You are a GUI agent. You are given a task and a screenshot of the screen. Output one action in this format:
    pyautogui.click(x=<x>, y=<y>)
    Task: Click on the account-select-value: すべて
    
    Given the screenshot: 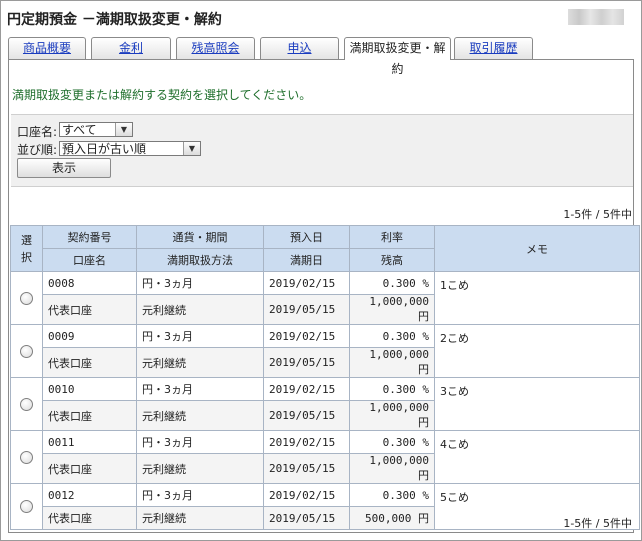 What is the action you would take?
    pyautogui.click(x=79, y=130)
    